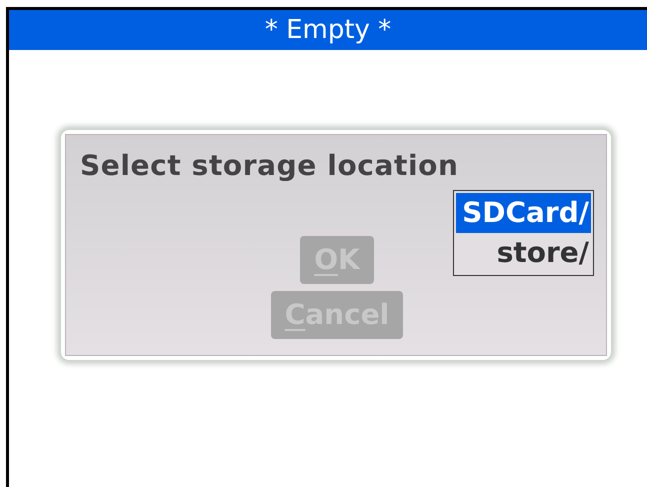  I want to click on dialog-title: Select storage location, so click(270, 165).